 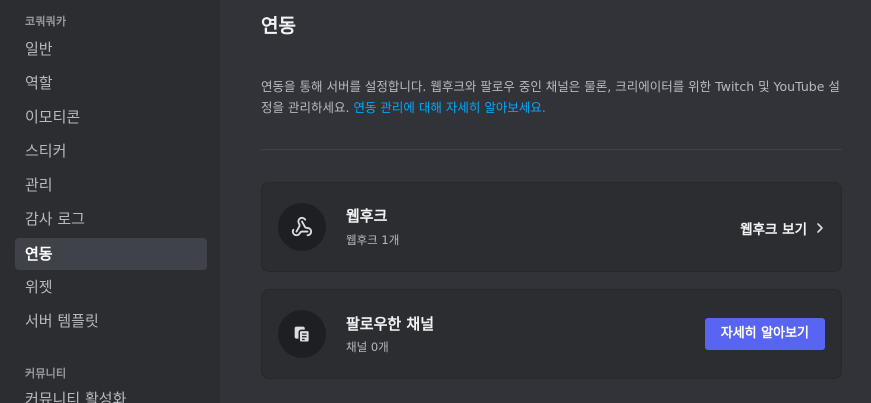 What do you see at coordinates (111, 321) in the screenshot?
I see `sidebar-item-server-template: 서버 템플릿` at bounding box center [111, 321].